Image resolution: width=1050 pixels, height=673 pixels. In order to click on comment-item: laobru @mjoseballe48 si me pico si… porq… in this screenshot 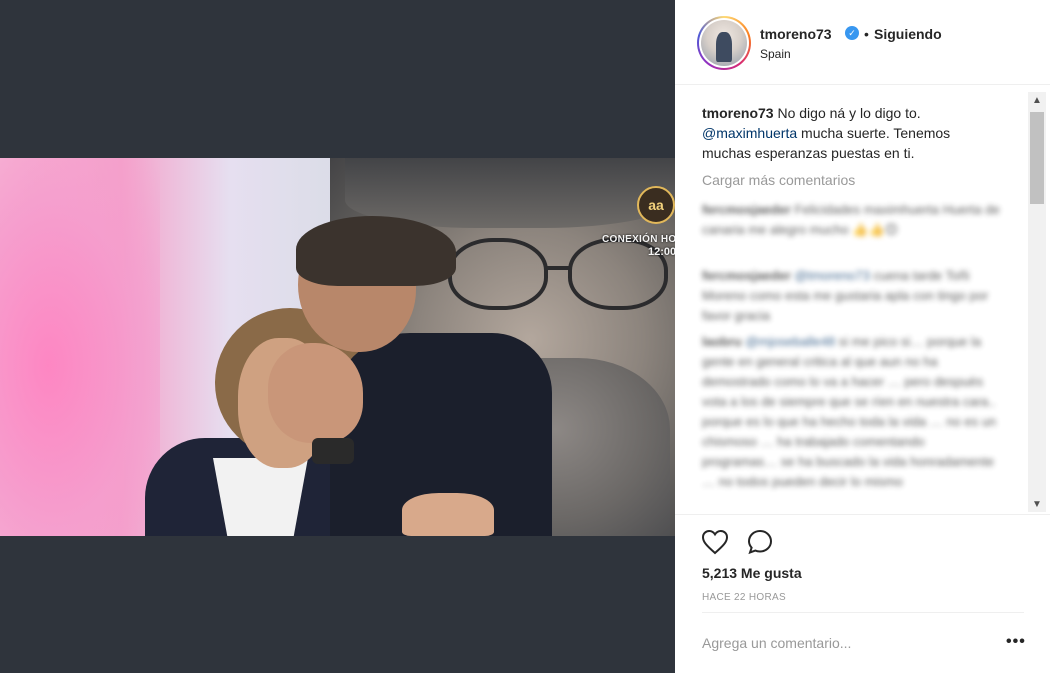, I will do `click(852, 412)`.